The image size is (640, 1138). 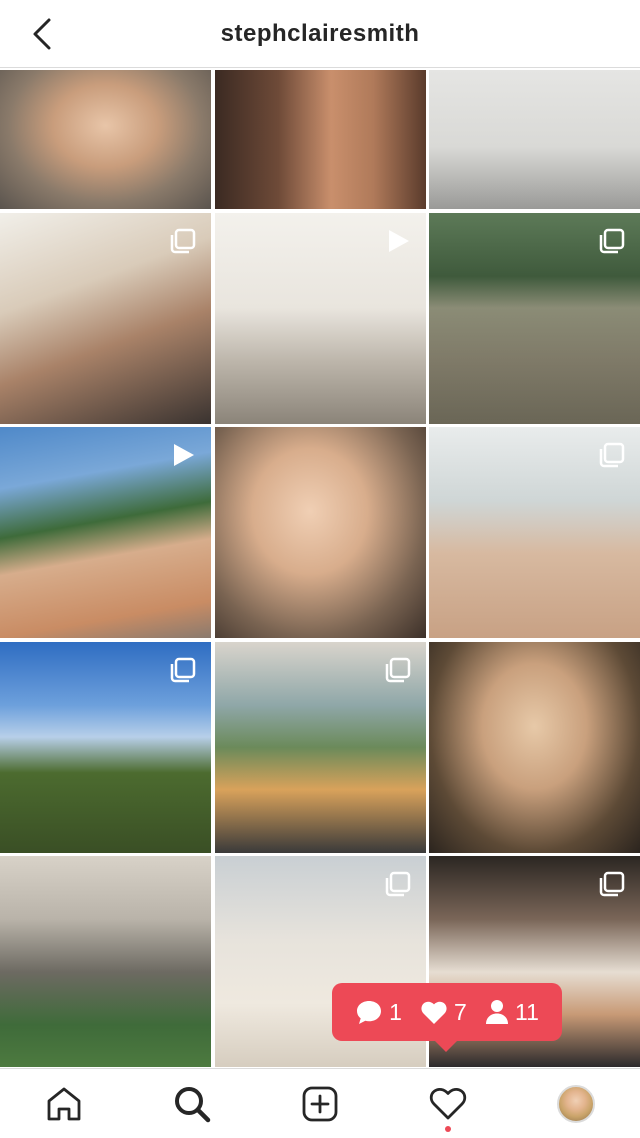 What do you see at coordinates (460, 1011) in the screenshot?
I see `likes-count-label: 7` at bounding box center [460, 1011].